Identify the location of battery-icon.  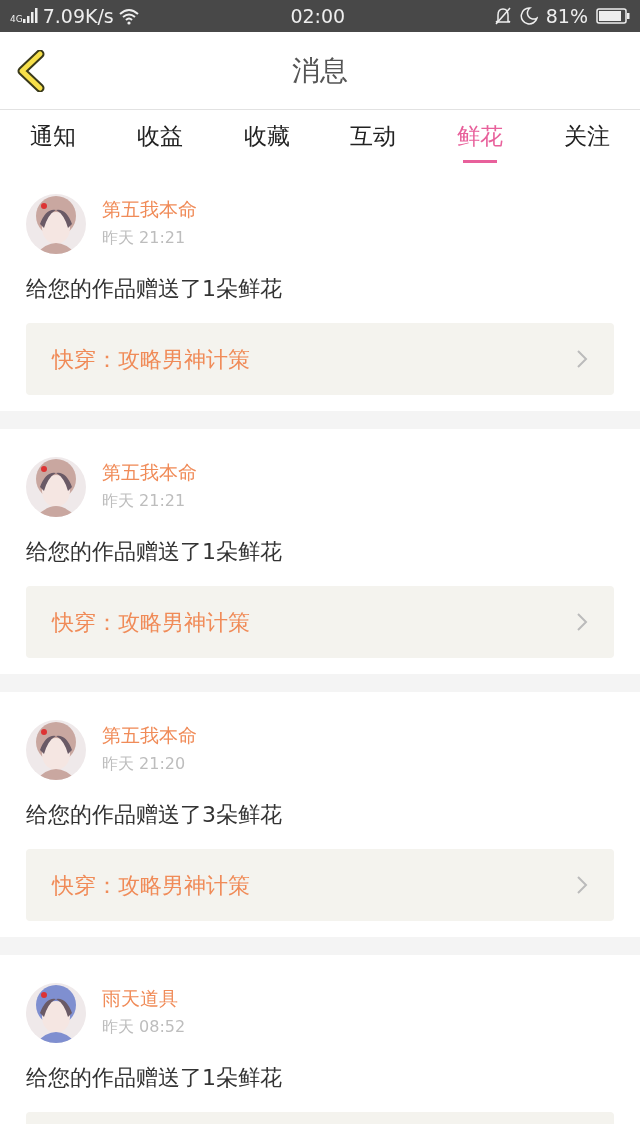
(613, 16).